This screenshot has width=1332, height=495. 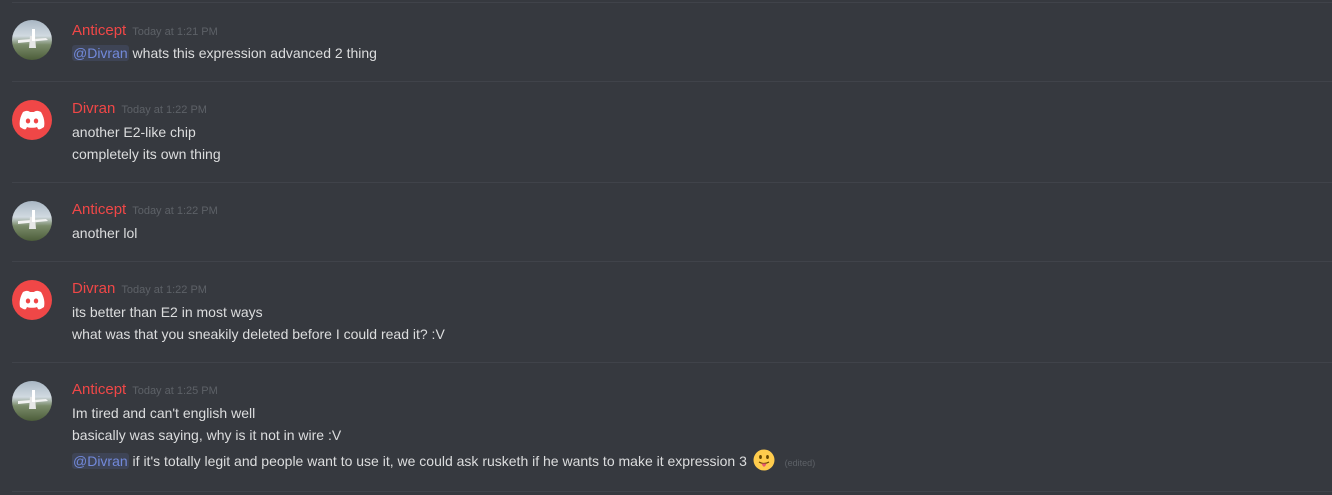 I want to click on message-header: Anticept Today at 1:25 PM, so click(x=145, y=391).